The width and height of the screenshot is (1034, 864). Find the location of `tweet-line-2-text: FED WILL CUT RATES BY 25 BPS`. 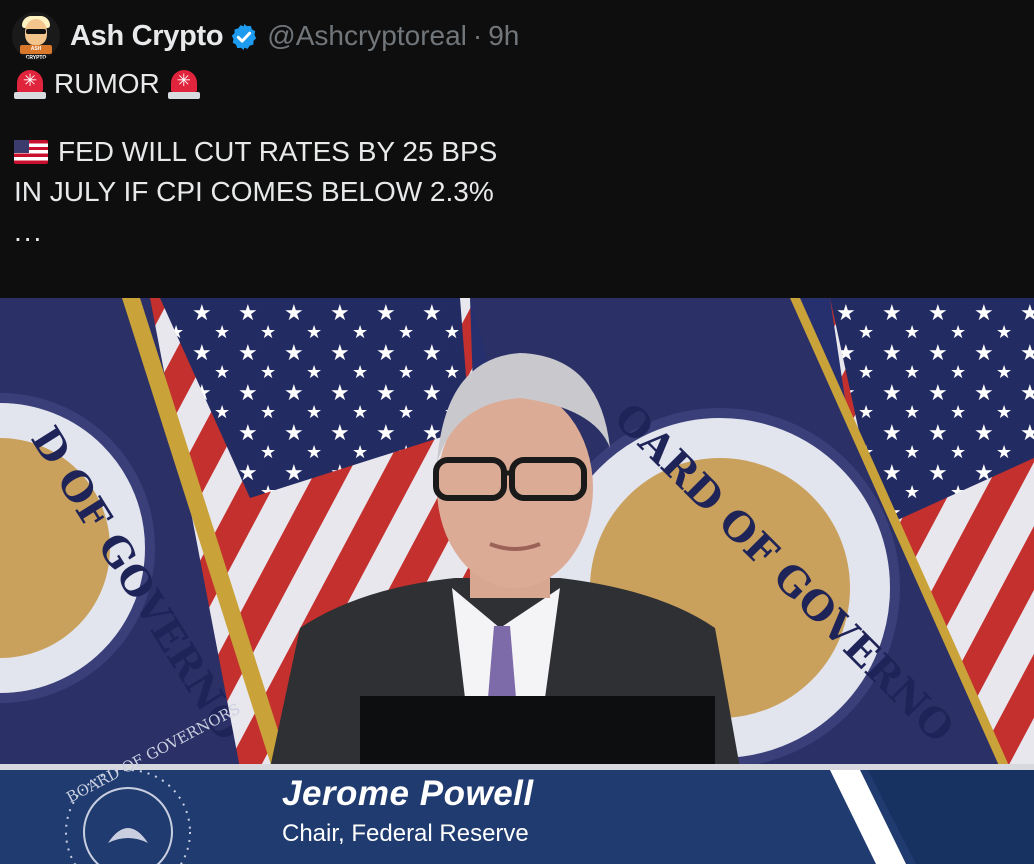

tweet-line-2-text: FED WILL CUT RATES BY 25 BPS is located at coordinates (278, 151).